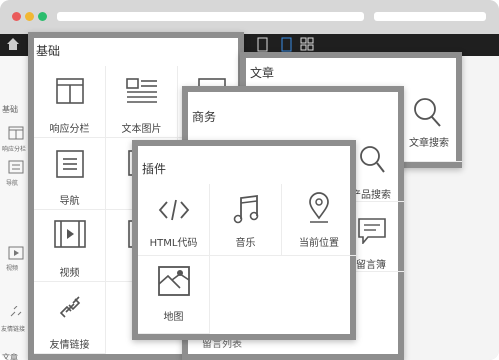  I want to click on responsive-columns-item: 响应分栏, so click(70, 102).